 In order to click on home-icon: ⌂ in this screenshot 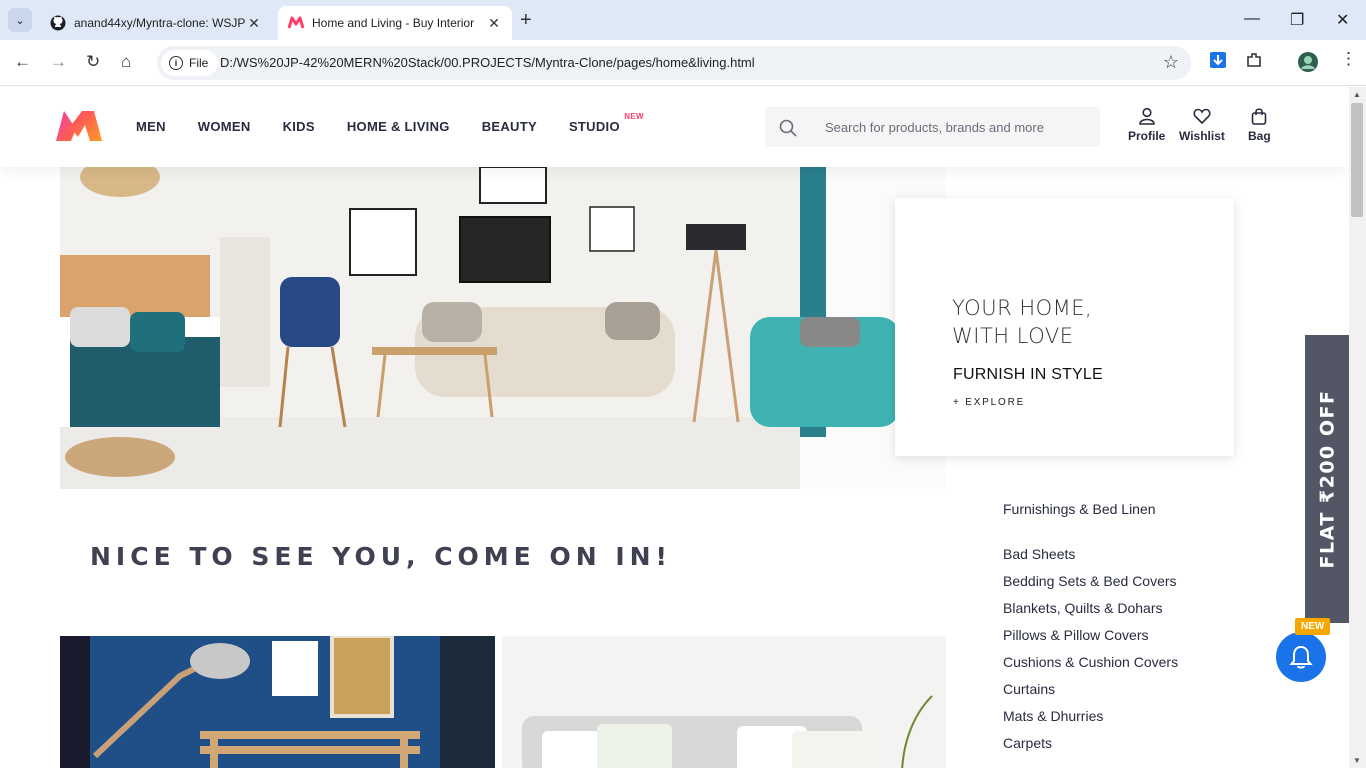, I will do `click(126, 62)`.